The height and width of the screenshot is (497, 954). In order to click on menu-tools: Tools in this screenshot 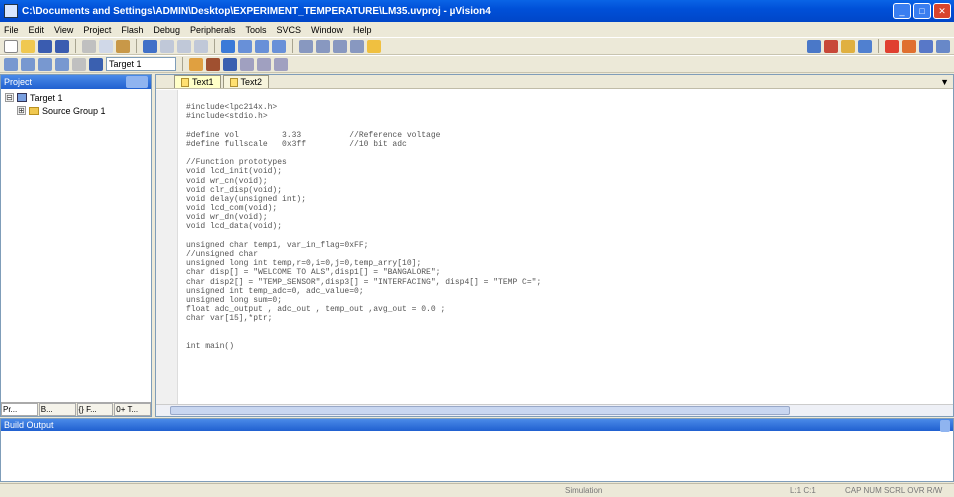, I will do `click(255, 30)`.